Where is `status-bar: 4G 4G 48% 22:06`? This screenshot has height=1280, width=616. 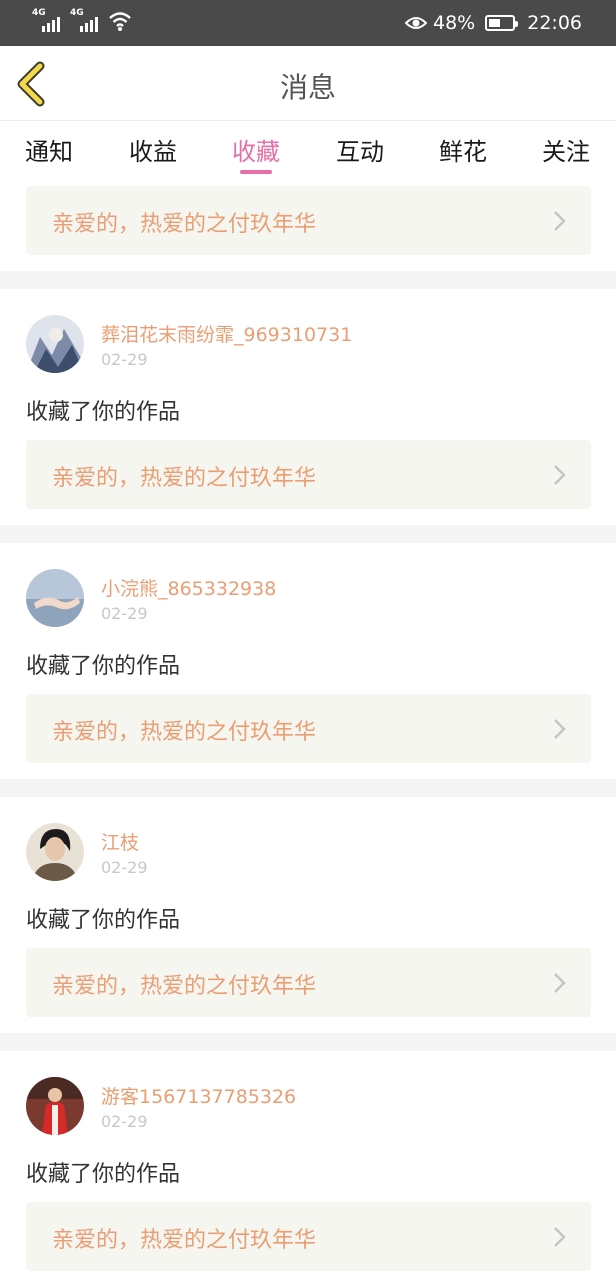
status-bar: 4G 4G 48% 22:06 is located at coordinates (308, 23).